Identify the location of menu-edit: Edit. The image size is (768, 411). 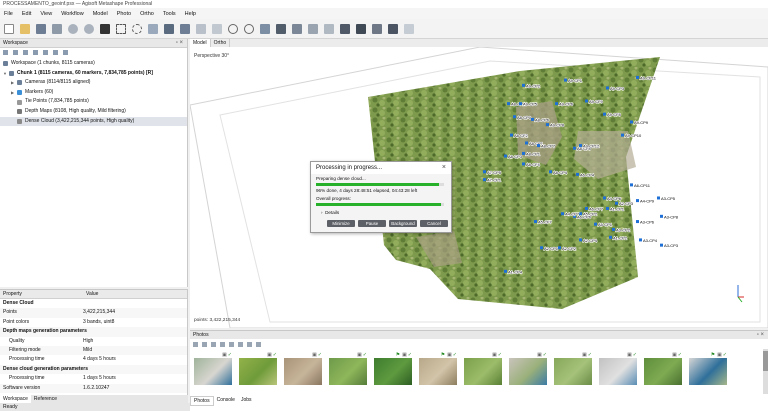
(26, 14).